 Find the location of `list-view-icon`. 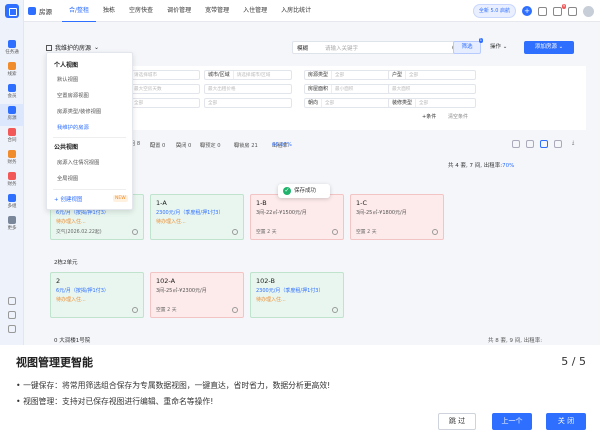

list-view-icon is located at coordinates (516, 144).